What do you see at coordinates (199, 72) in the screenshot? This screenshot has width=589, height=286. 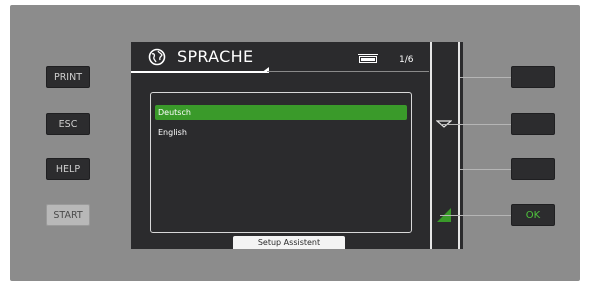 I see `title-underline` at bounding box center [199, 72].